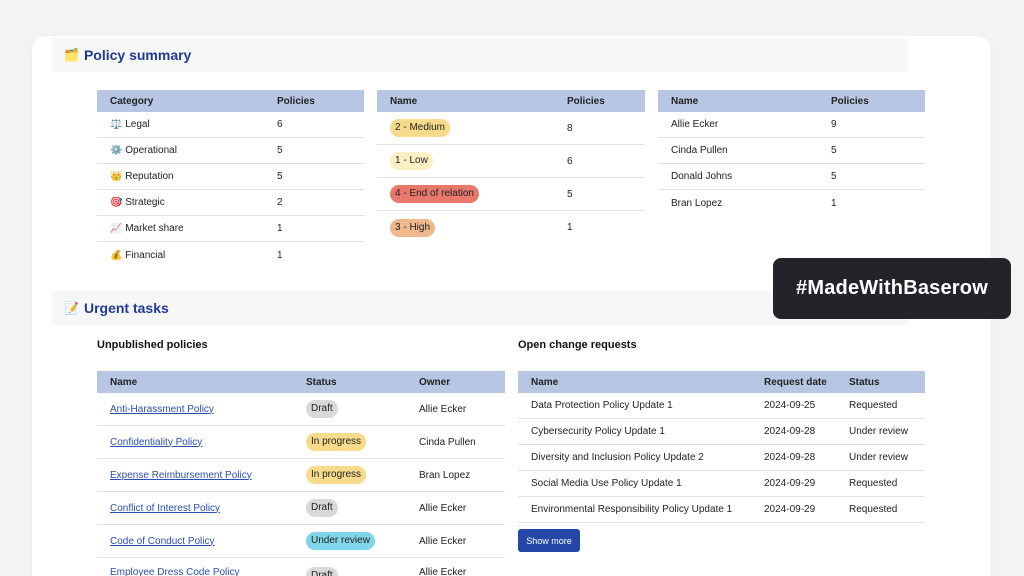  Describe the element at coordinates (230, 255) in the screenshot. I see `table-row: 💰 Financial 1` at that location.